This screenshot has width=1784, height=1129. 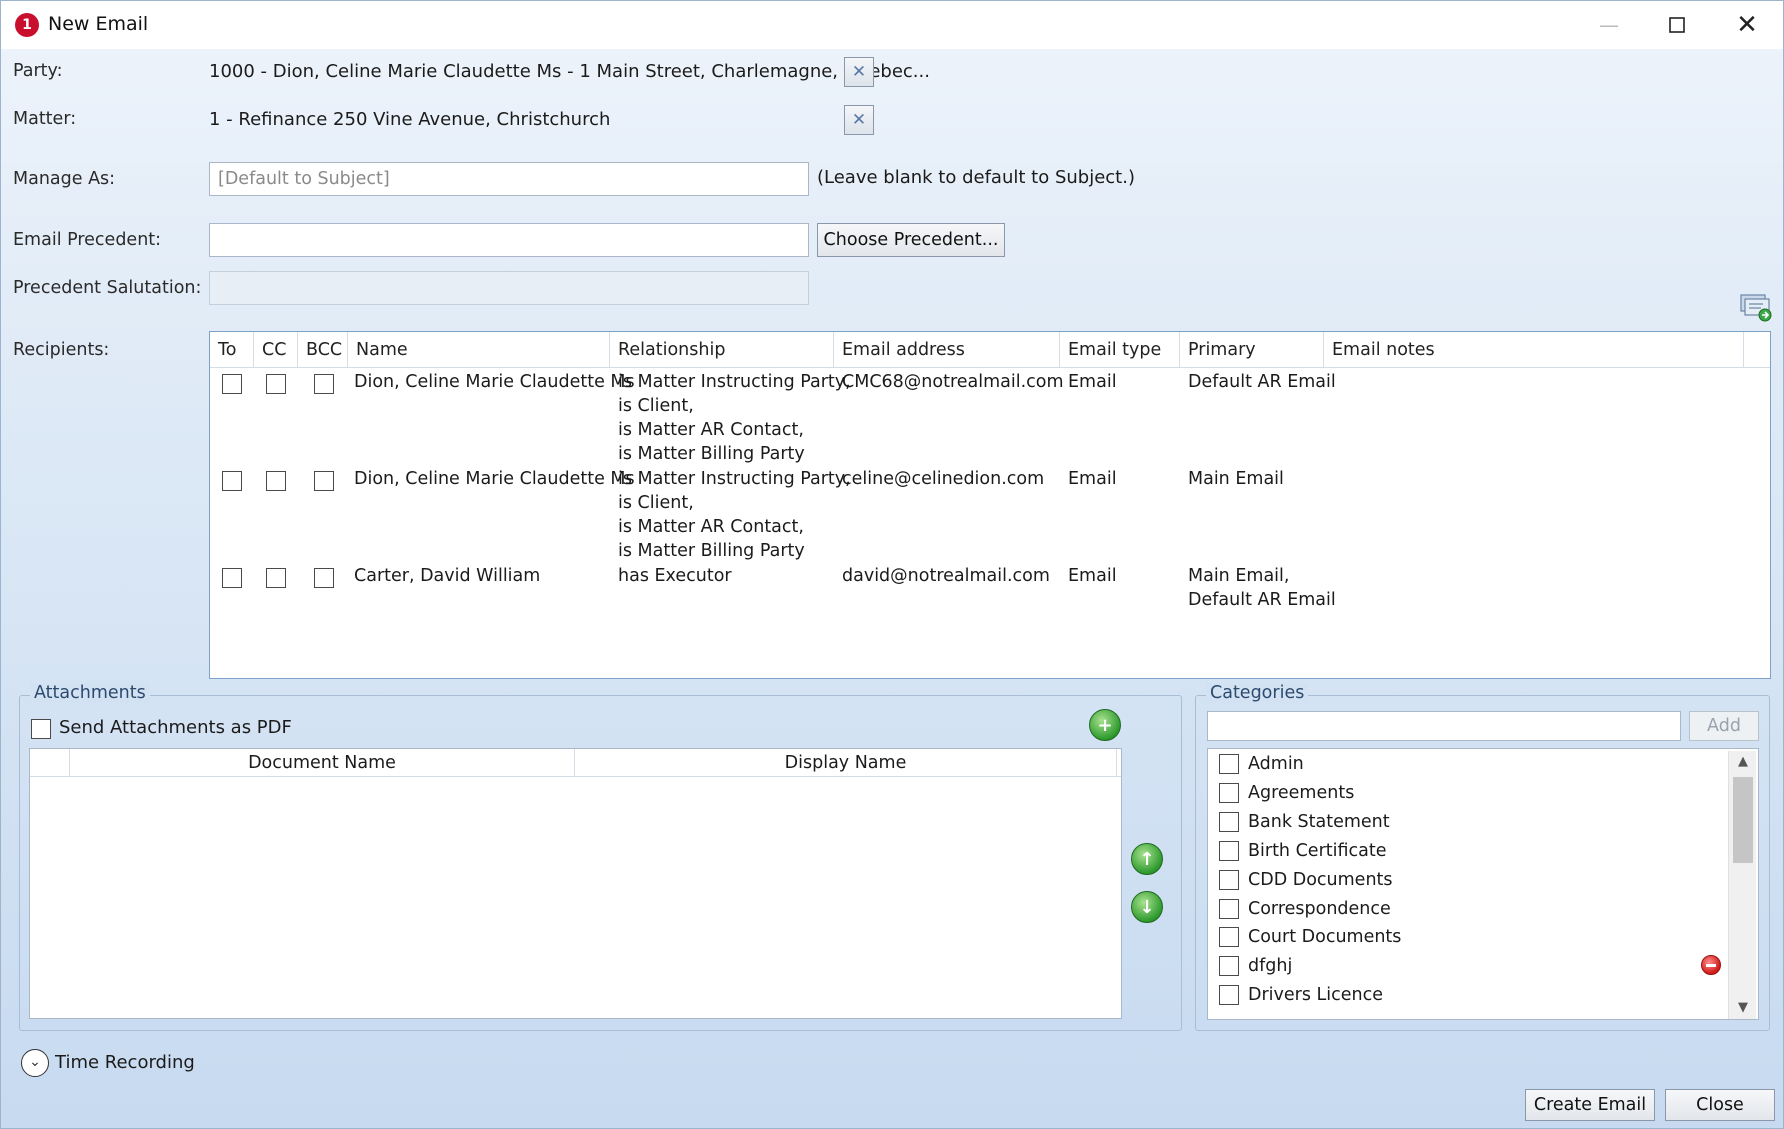 What do you see at coordinates (947, 350) in the screenshot?
I see `col-email-address: Email address` at bounding box center [947, 350].